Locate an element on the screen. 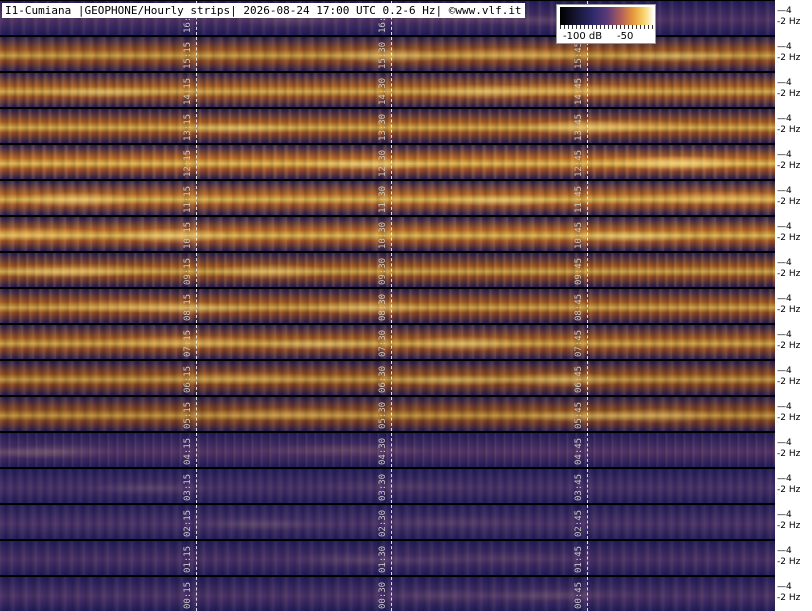  time-label: 02:15 is located at coordinates (188, 523).